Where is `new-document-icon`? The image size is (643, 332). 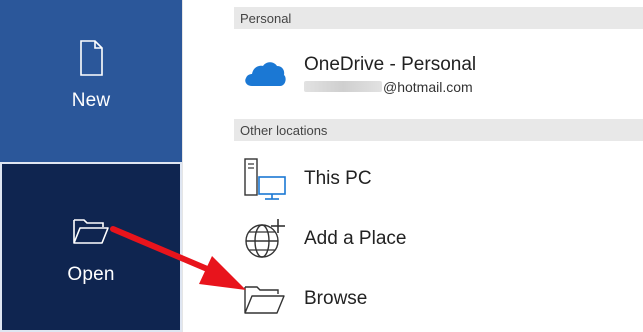 new-document-icon is located at coordinates (91, 58).